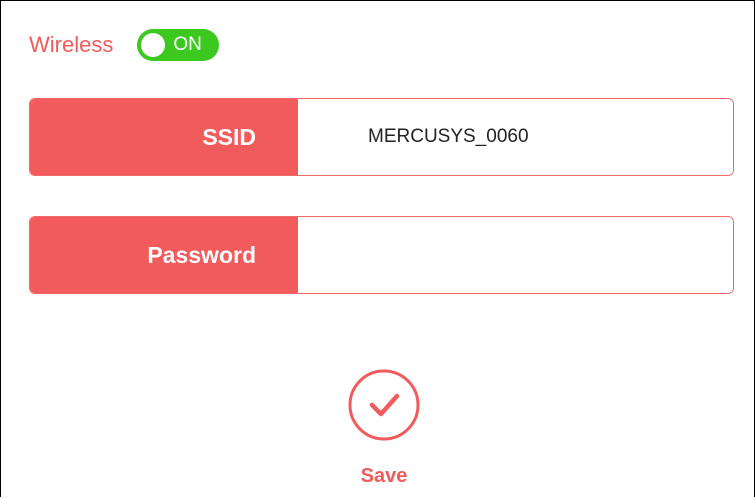 The width and height of the screenshot is (755, 498). I want to click on save-button: Save, so click(384, 428).